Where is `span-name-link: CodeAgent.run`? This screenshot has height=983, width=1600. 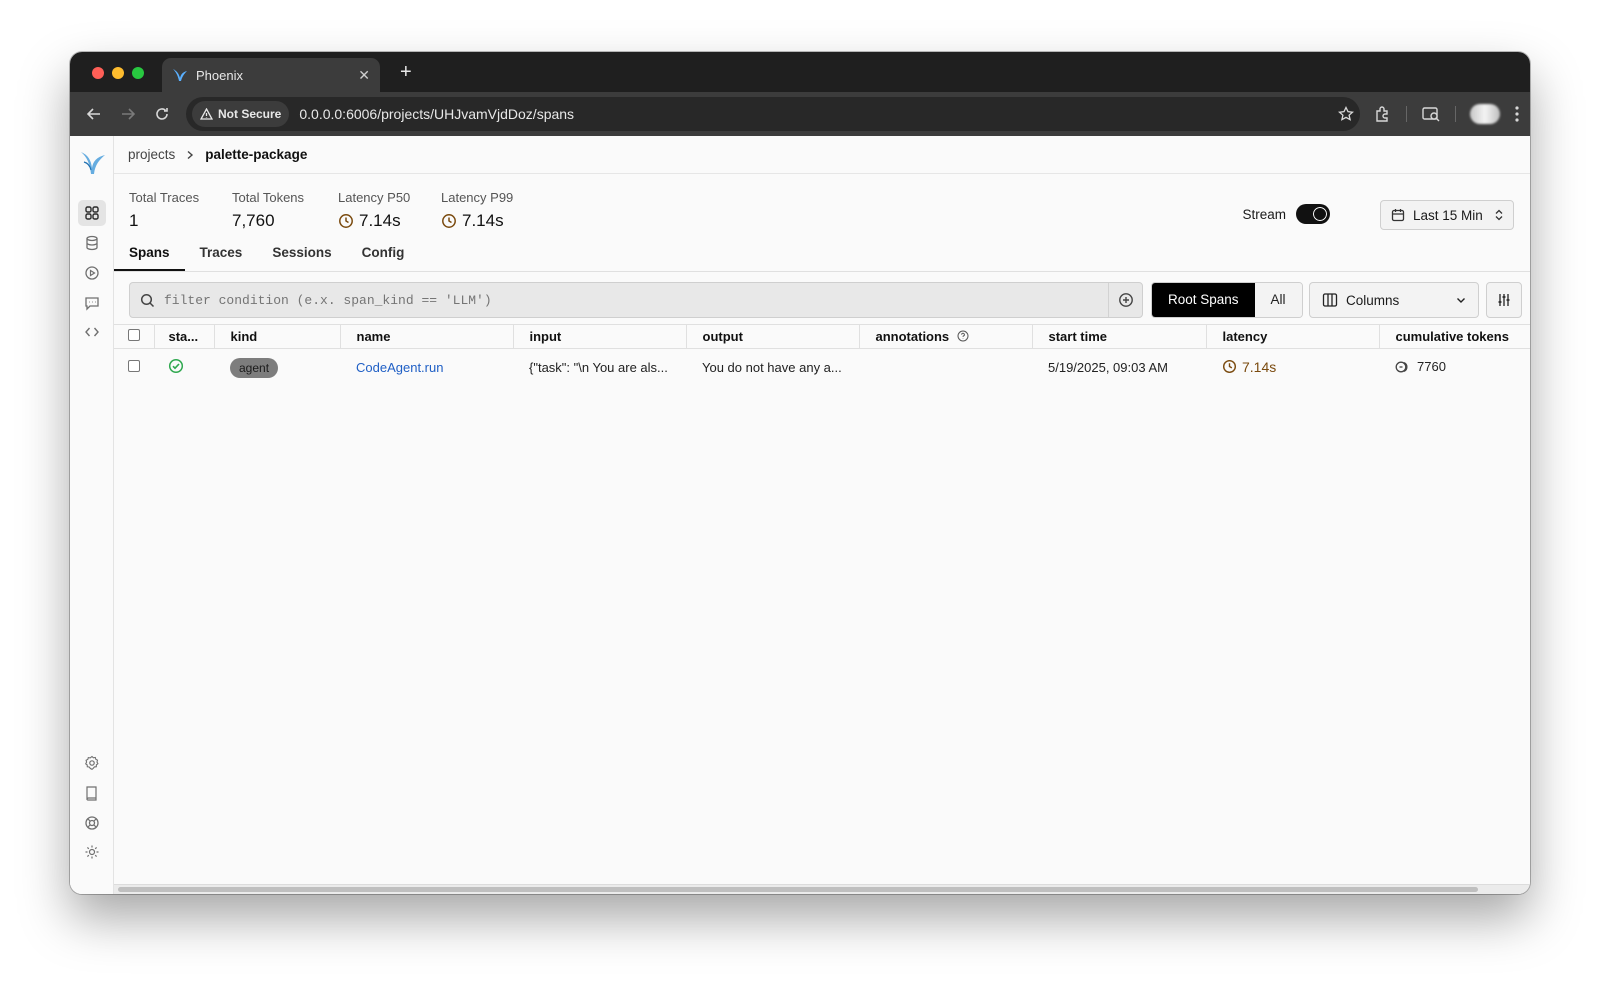 span-name-link: CodeAgent.run is located at coordinates (399, 367).